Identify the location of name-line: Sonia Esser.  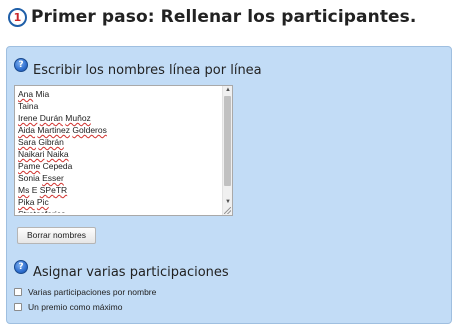
(41, 178).